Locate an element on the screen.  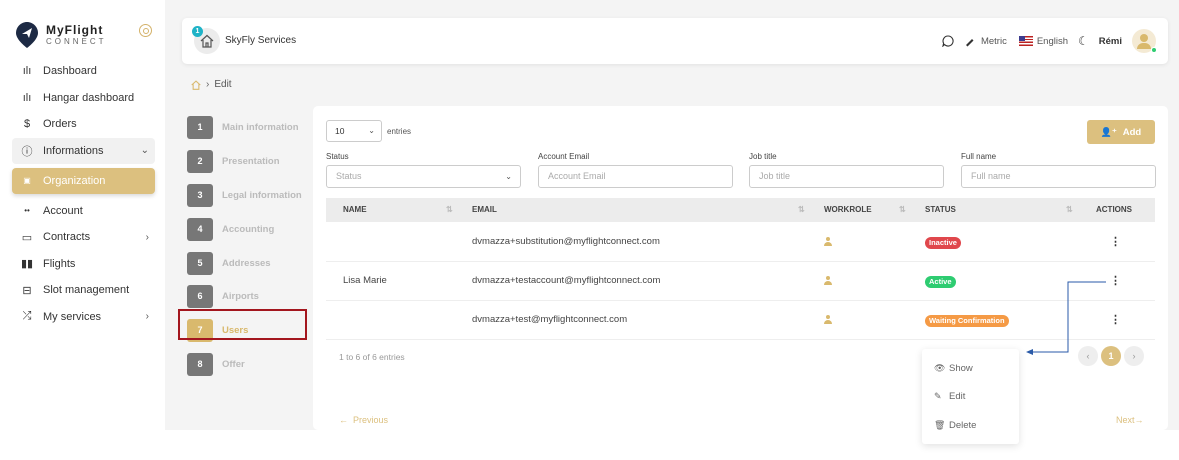
company-name: SkyFly Services is located at coordinates (261, 40).